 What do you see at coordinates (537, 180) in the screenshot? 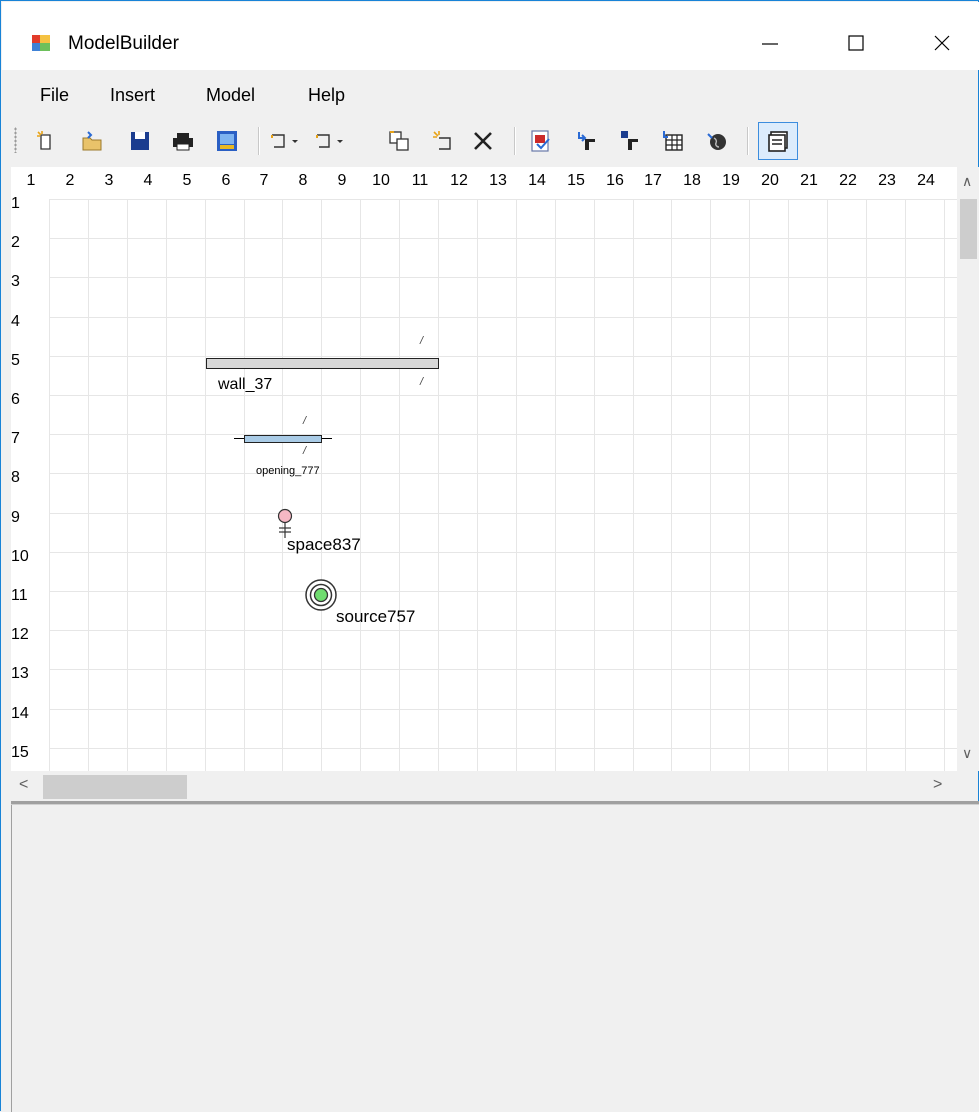
I see `column-header: 14` at bounding box center [537, 180].